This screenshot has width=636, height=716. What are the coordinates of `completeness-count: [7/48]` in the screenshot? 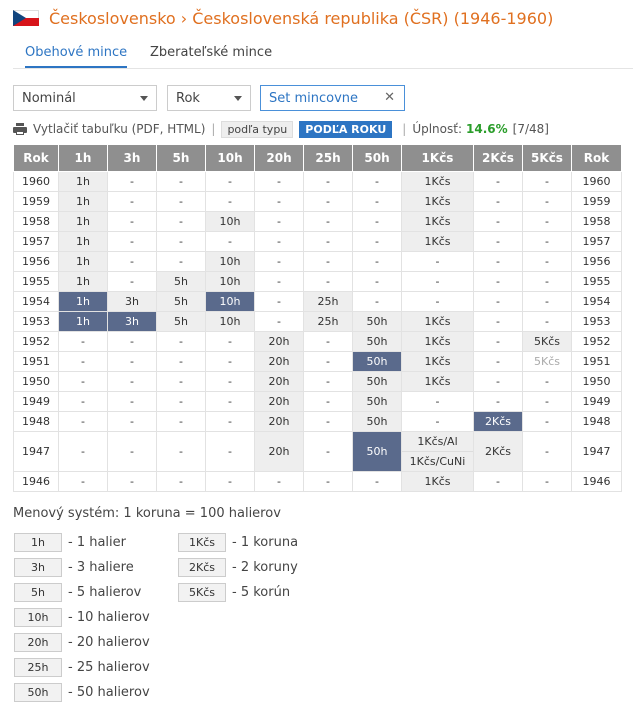 It's located at (530, 129).